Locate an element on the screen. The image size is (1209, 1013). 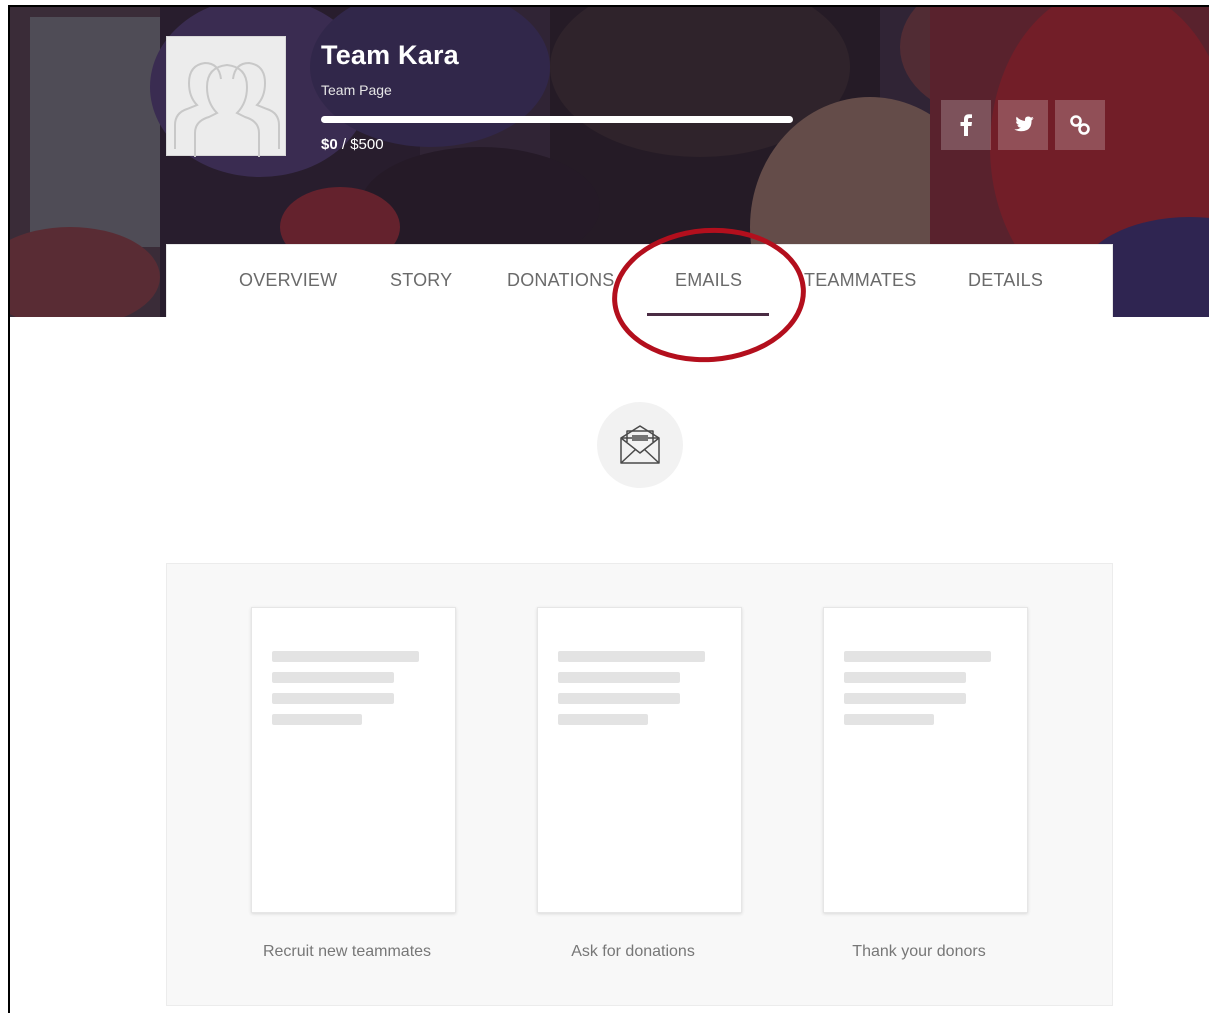
template-label-thank: Thank your donors is located at coordinates (919, 952).